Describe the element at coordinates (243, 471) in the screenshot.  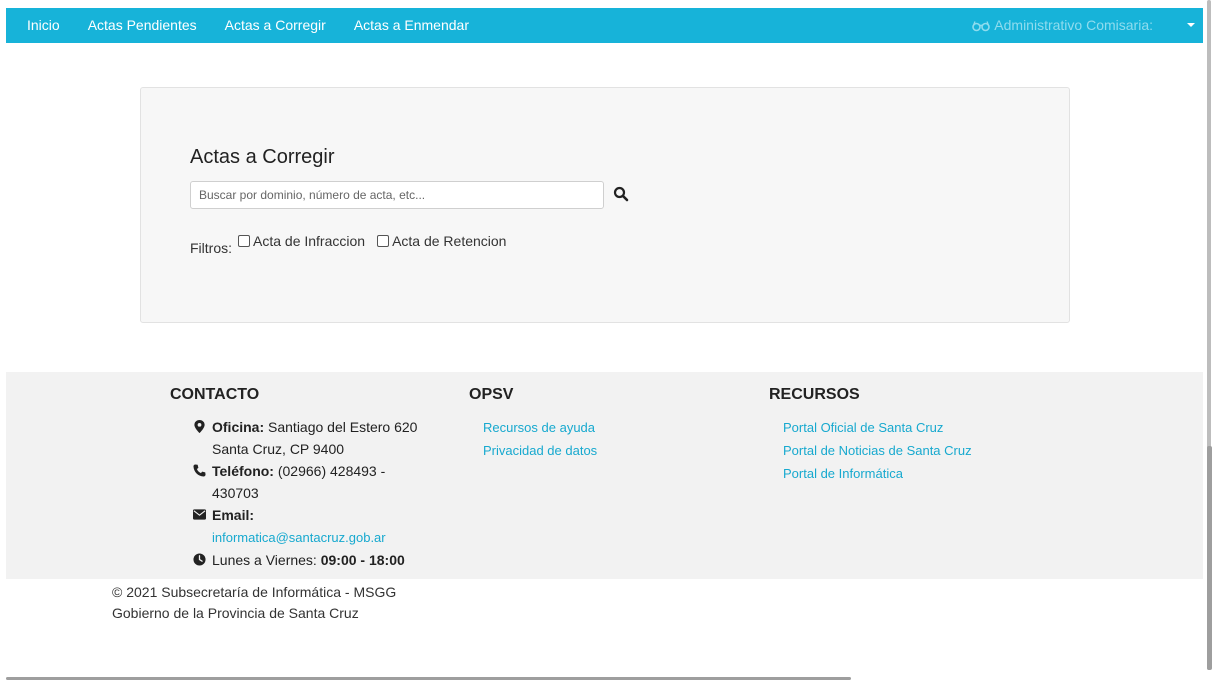
I see `phone-label: Teléfono:` at that location.